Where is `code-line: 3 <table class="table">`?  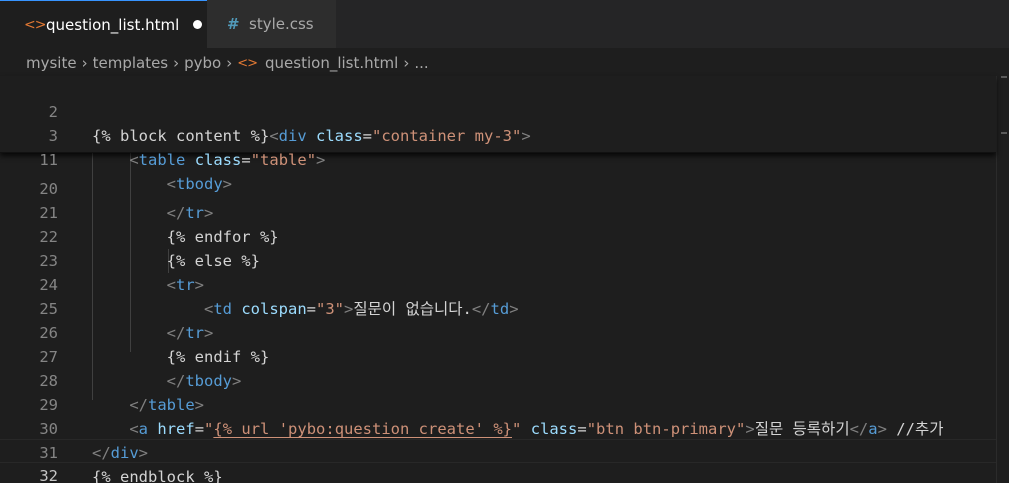
code-line: 3 <table class="table"> is located at coordinates (498, 134).